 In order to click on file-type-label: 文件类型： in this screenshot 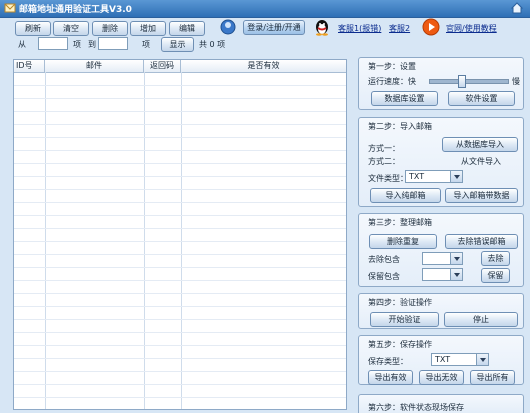, I will do `click(388, 178)`.